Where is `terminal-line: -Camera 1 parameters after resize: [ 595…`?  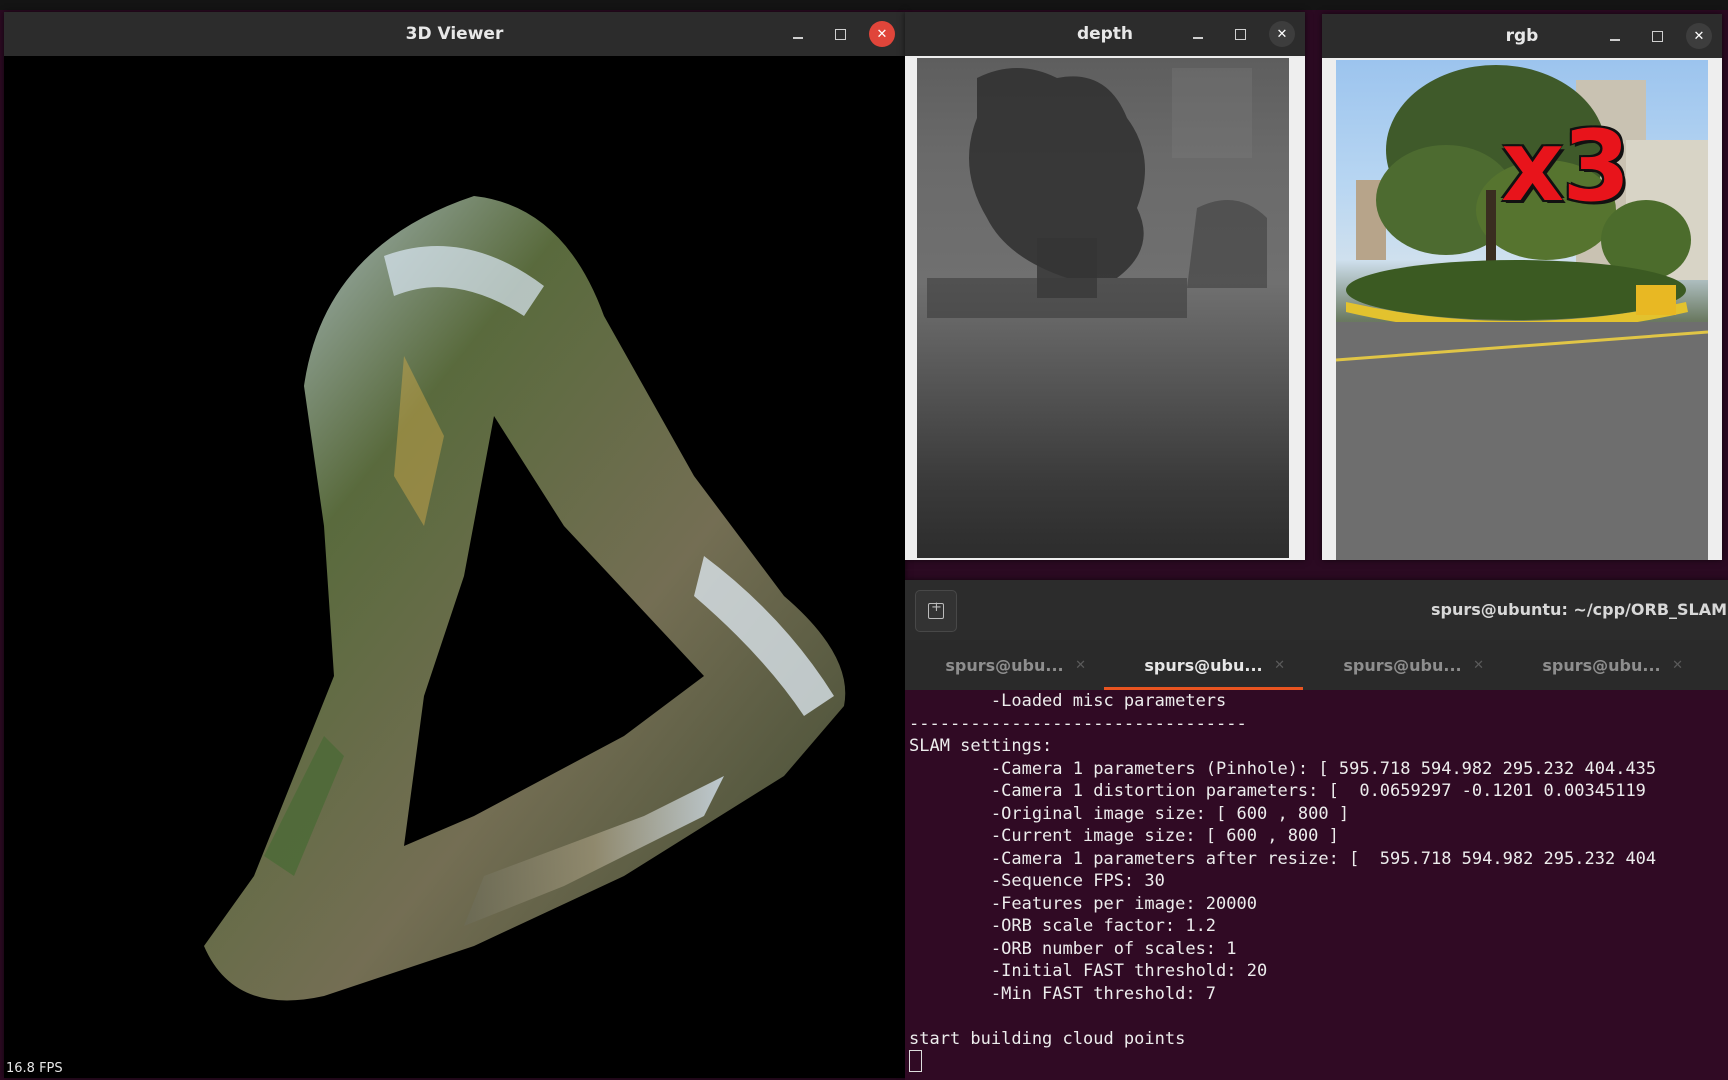 terminal-line: -Camera 1 parameters after resize: [ 595… is located at coordinates (1283, 858).